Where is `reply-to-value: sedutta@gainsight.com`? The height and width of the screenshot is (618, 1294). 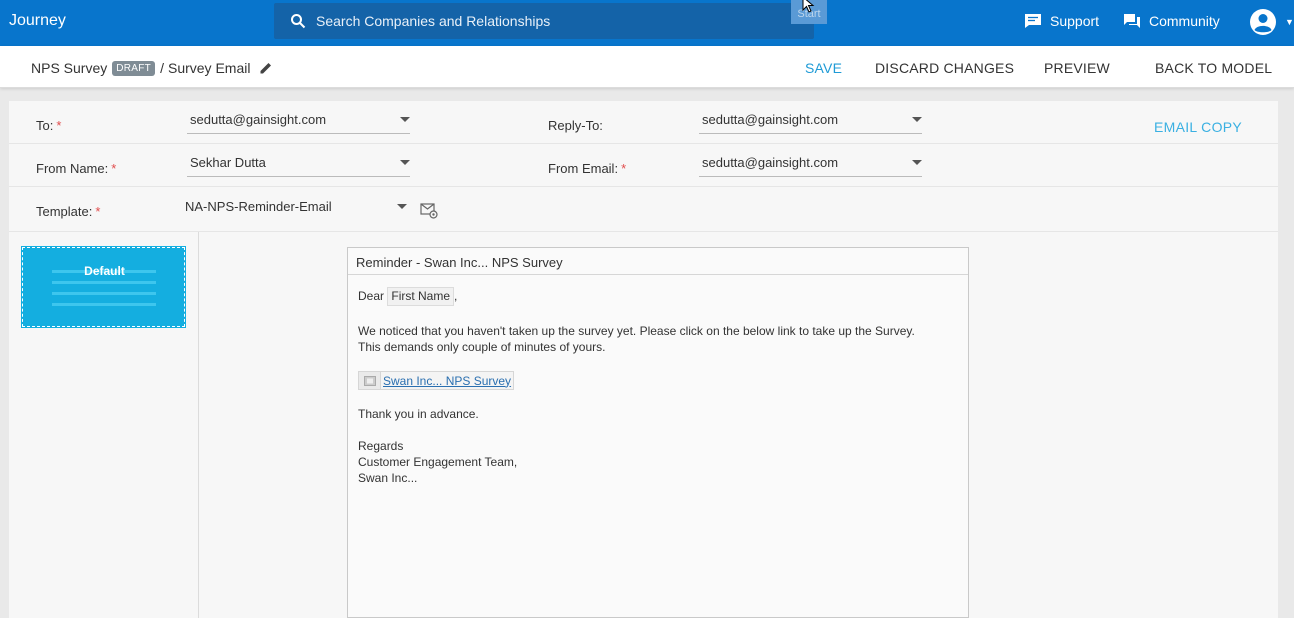 reply-to-value: sedutta@gainsight.com is located at coordinates (770, 119).